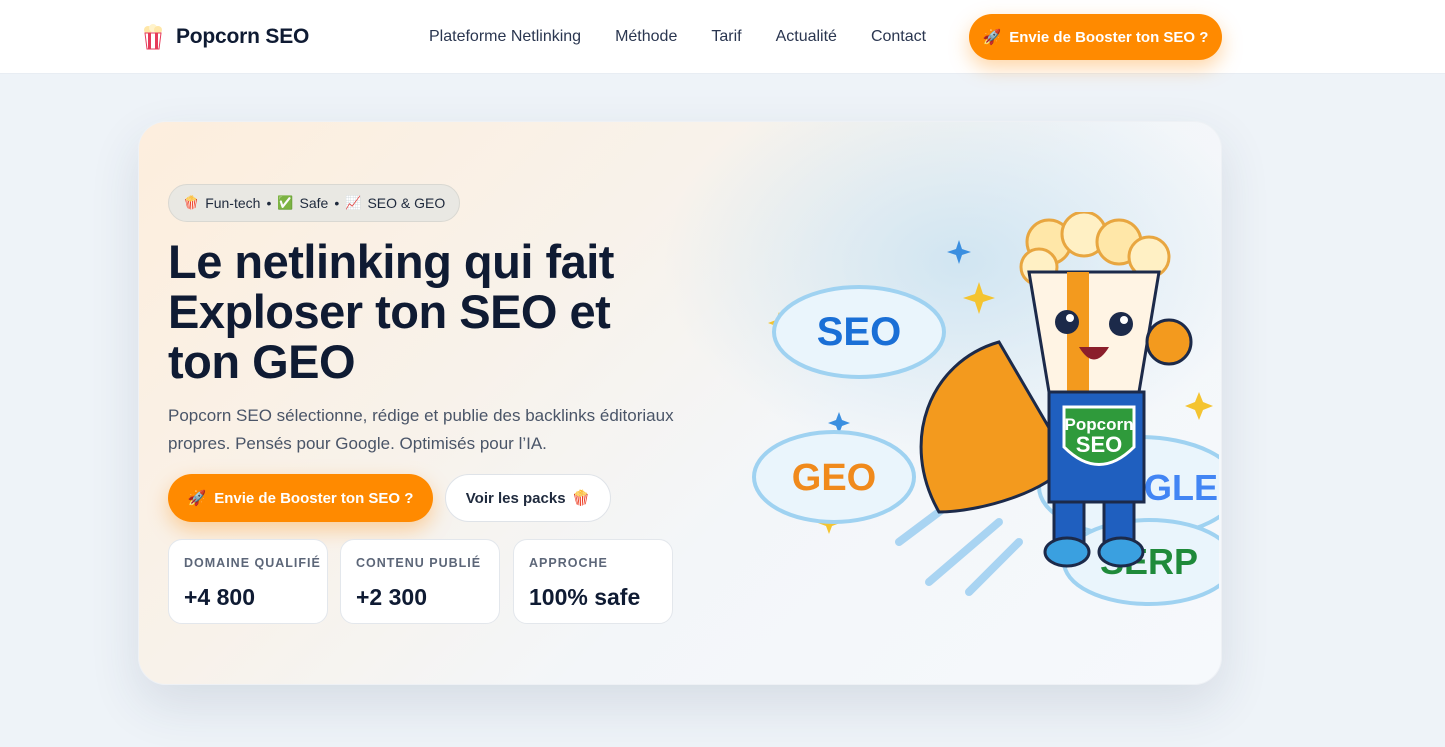 This screenshot has width=1445, height=747. What do you see at coordinates (353, 202) in the screenshot?
I see `chart-icon: 📈` at bounding box center [353, 202].